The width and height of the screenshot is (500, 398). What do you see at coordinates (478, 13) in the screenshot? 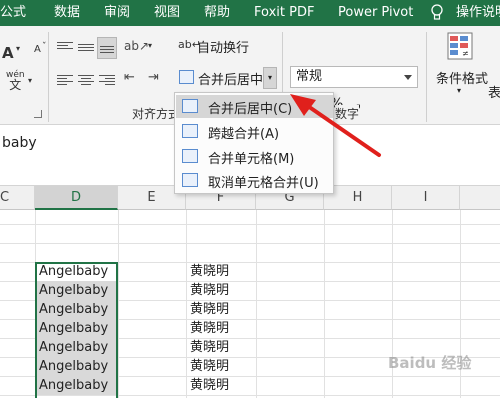
I see `tab-tell-me: 操作说明` at bounding box center [478, 13].